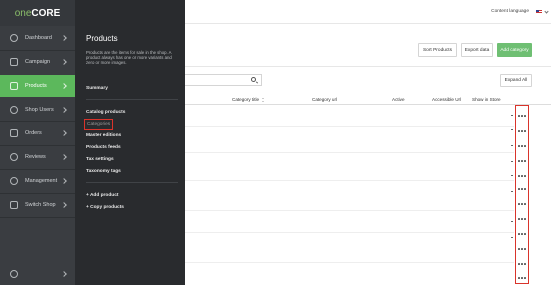  What do you see at coordinates (510, 11) in the screenshot?
I see `content-language-label: Content language` at bounding box center [510, 11].